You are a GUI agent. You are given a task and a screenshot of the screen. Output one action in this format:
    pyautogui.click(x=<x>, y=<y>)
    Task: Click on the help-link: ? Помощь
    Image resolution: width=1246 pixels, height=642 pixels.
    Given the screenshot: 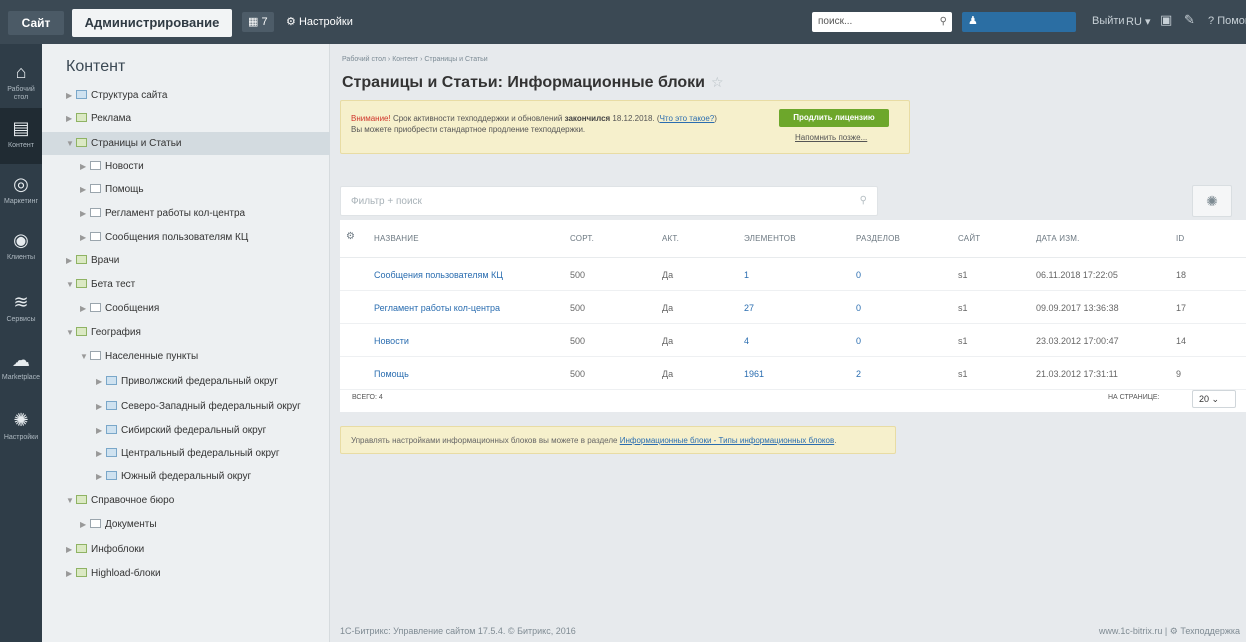 What is the action you would take?
    pyautogui.click(x=1227, y=21)
    